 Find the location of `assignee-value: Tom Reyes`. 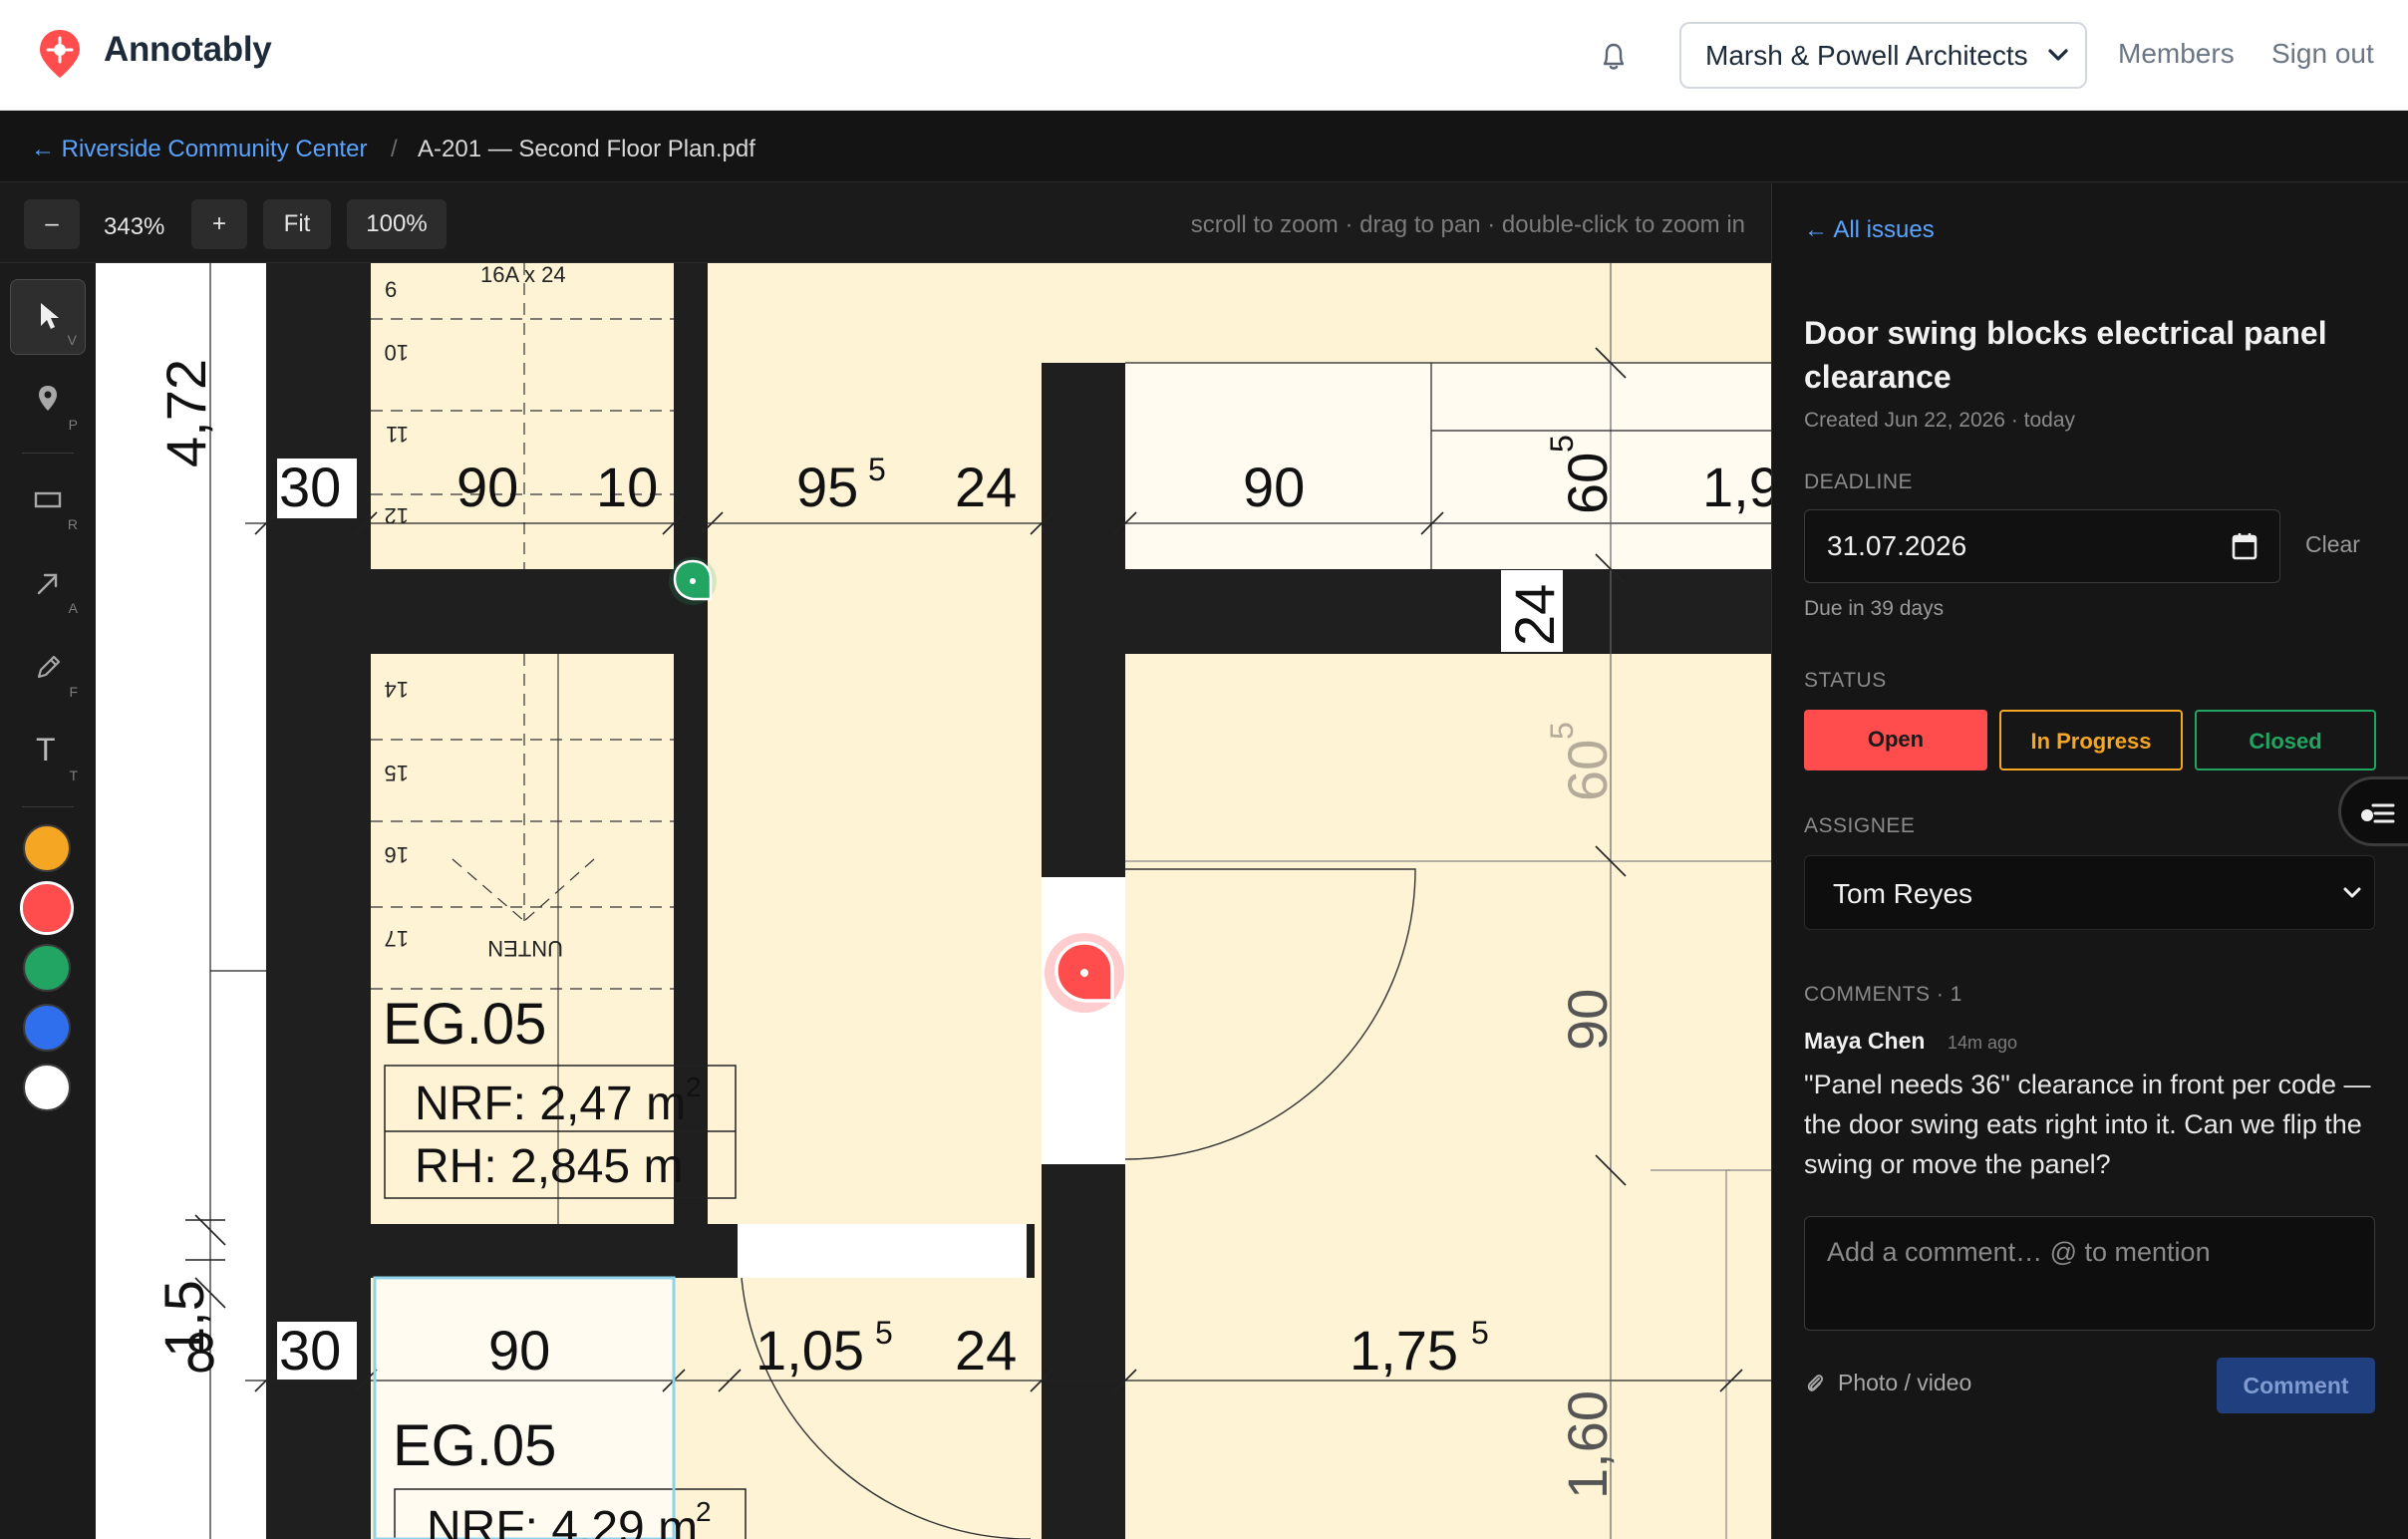

assignee-value: Tom Reyes is located at coordinates (1903, 893).